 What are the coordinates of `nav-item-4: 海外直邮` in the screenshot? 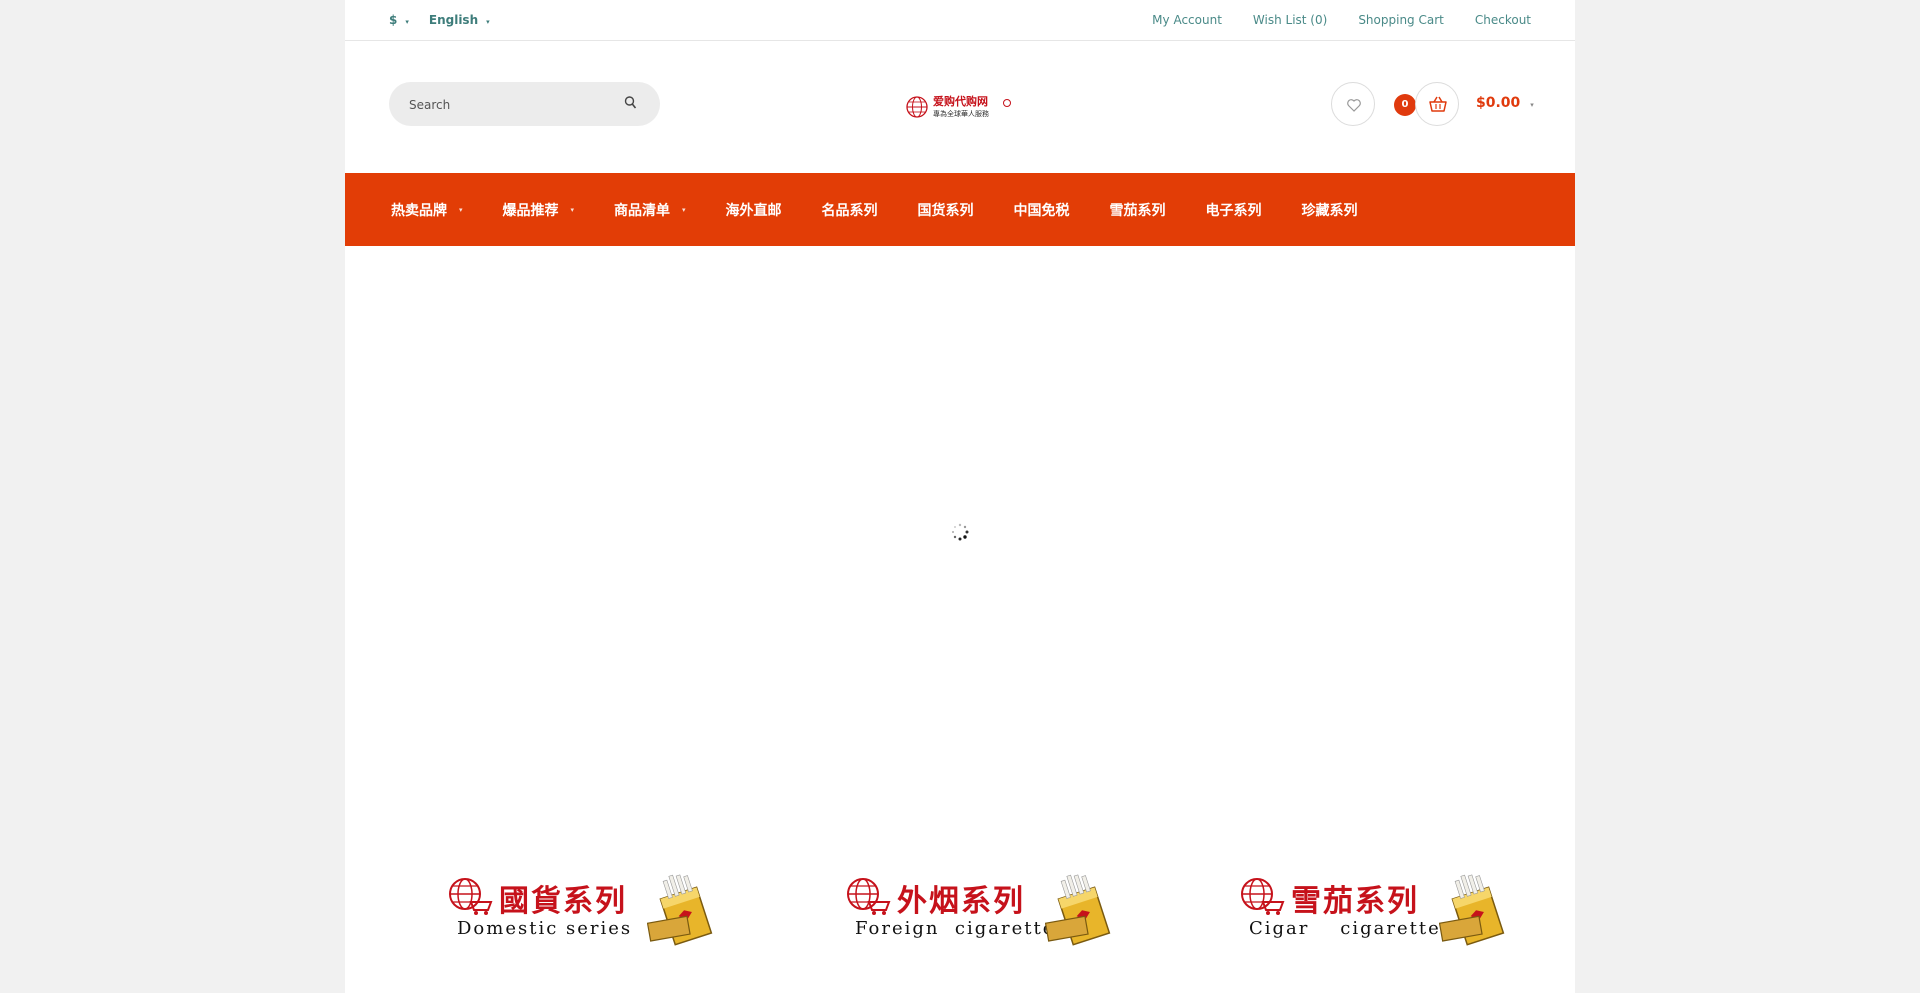 It's located at (754, 210).